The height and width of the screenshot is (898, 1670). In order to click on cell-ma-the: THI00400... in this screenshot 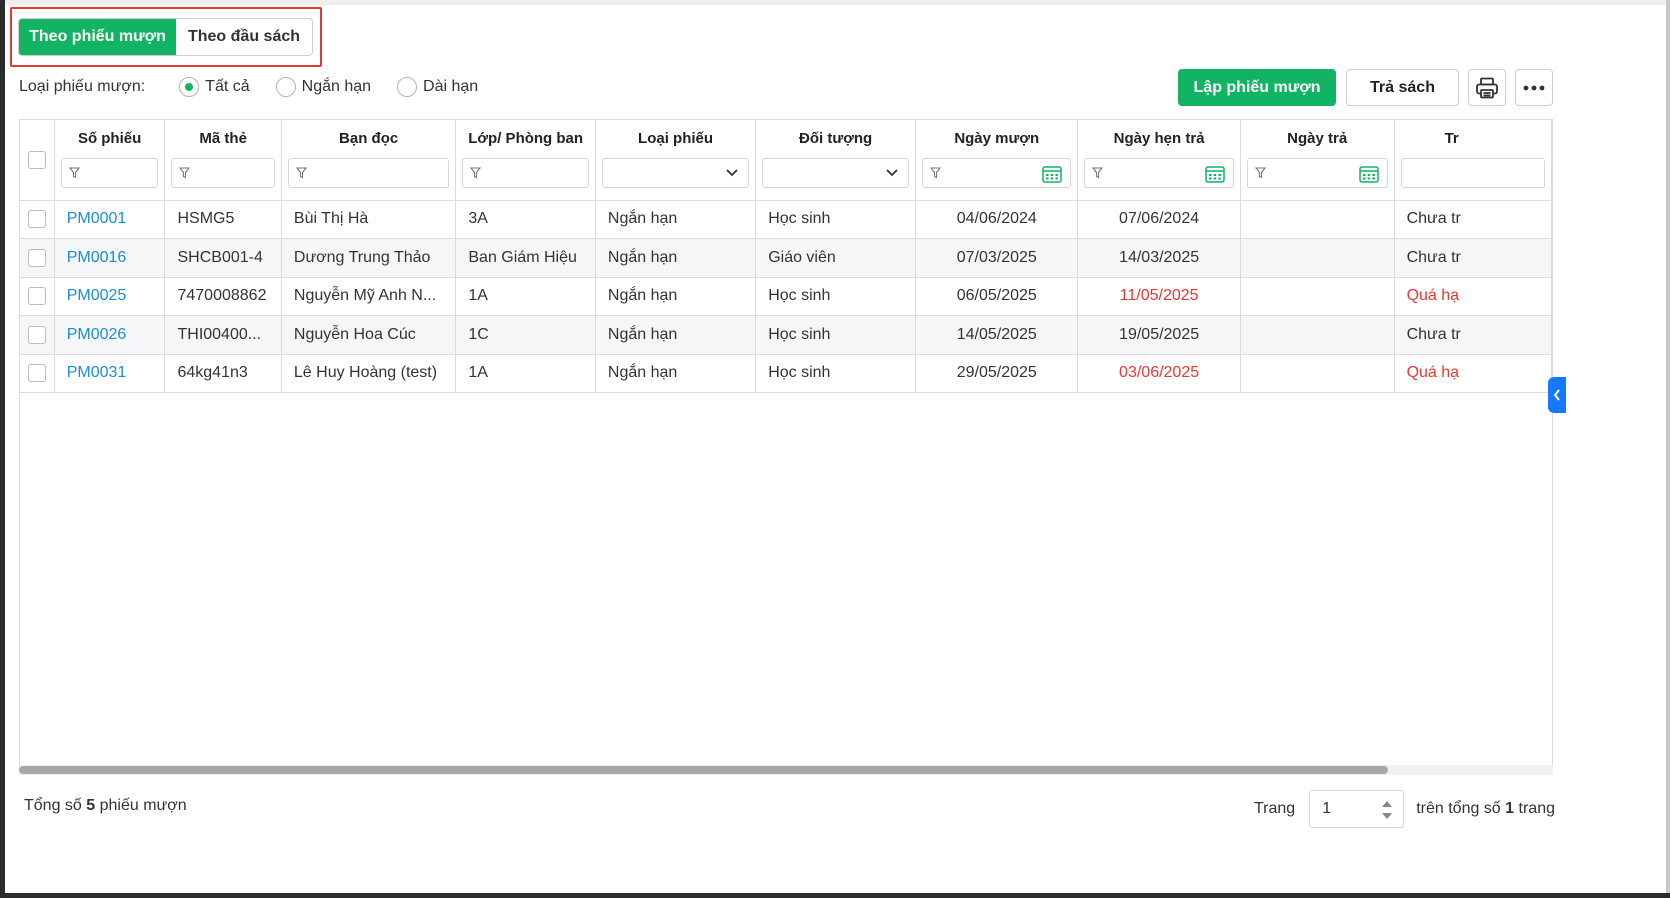, I will do `click(223, 335)`.